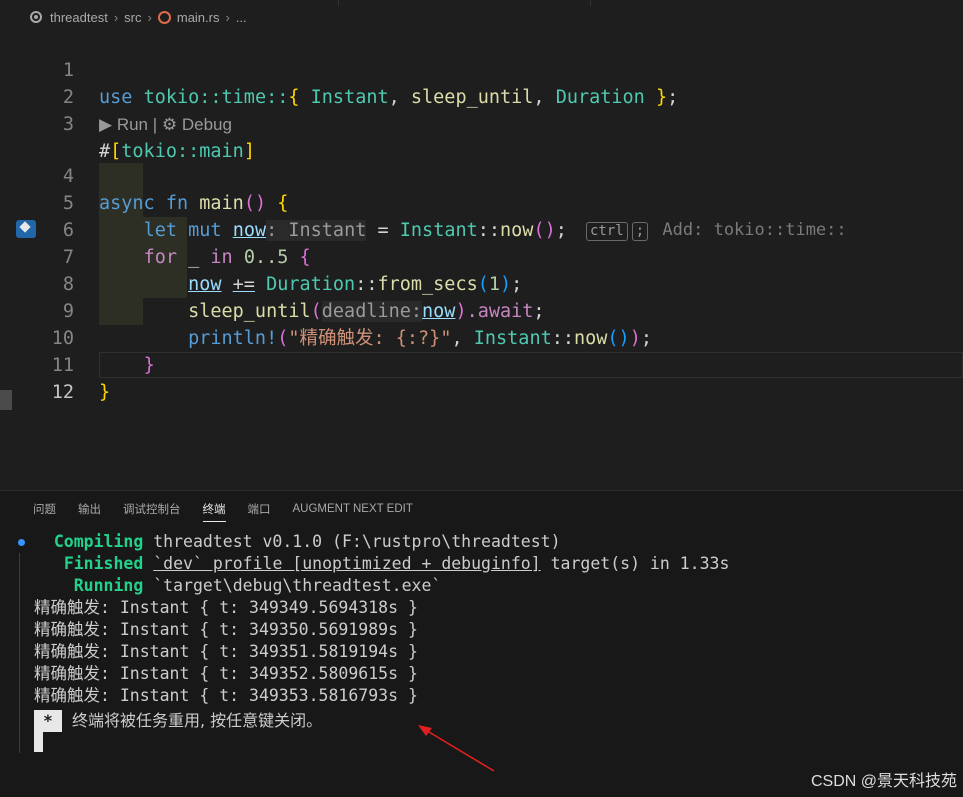 This screenshot has width=963, height=797. I want to click on token: [, so click(116, 151).